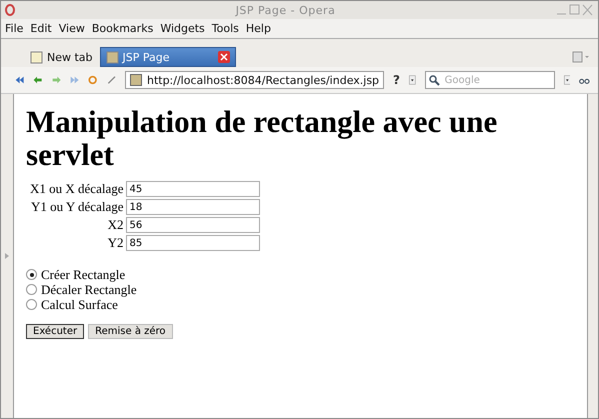 Image resolution: width=599 pixels, height=419 pixels. I want to click on submit-button: Exécuter, so click(55, 332).